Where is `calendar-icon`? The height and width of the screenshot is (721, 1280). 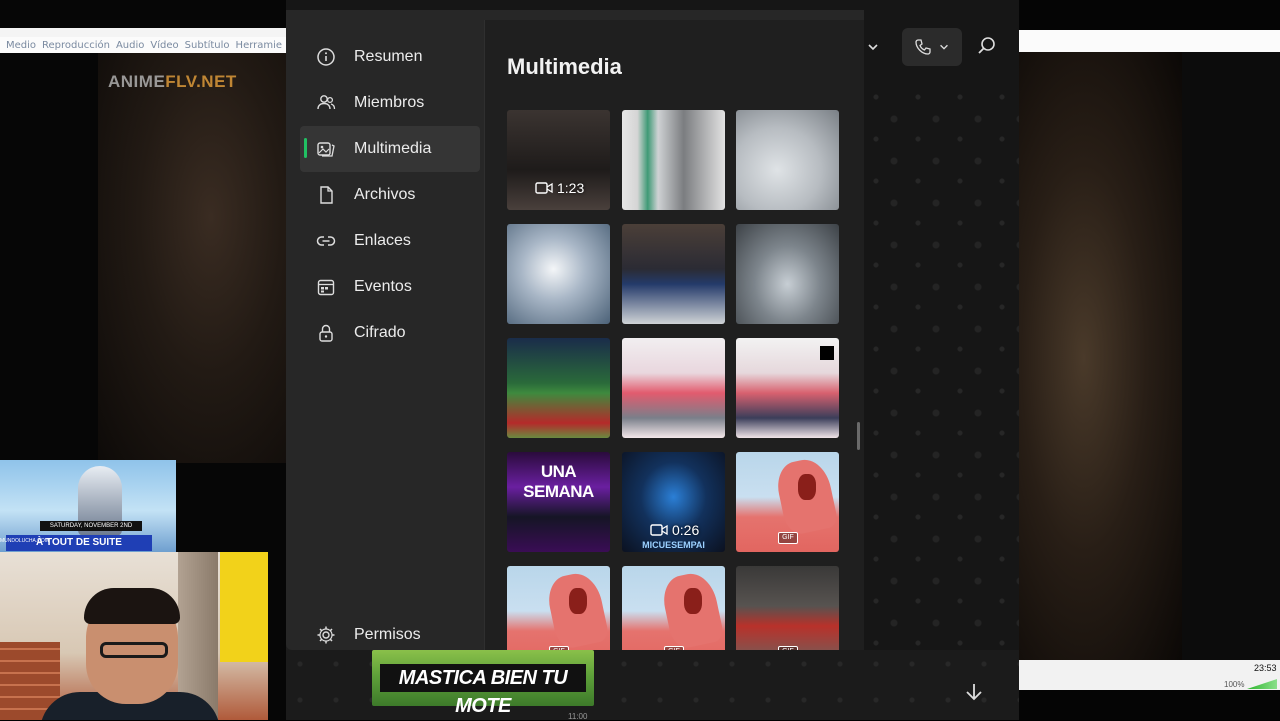 calendar-icon is located at coordinates (326, 287).